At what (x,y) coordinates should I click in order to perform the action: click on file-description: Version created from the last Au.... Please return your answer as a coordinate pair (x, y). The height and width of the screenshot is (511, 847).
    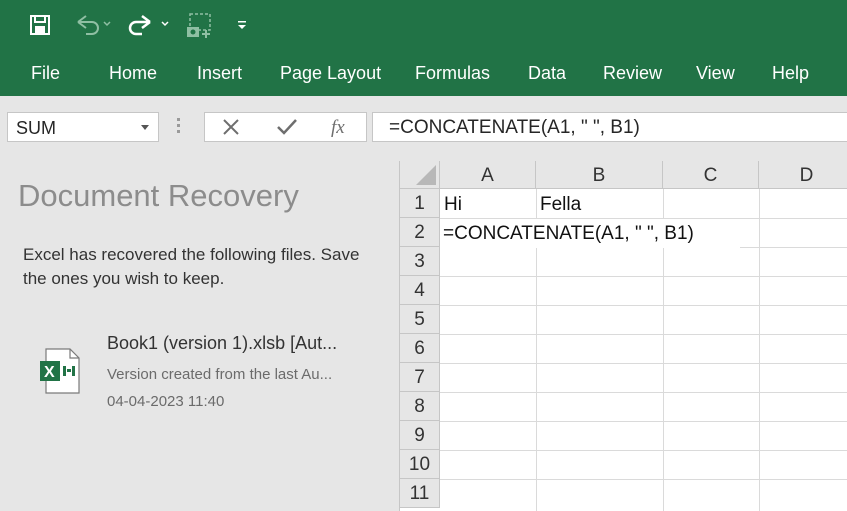
    Looking at the image, I should click on (220, 374).